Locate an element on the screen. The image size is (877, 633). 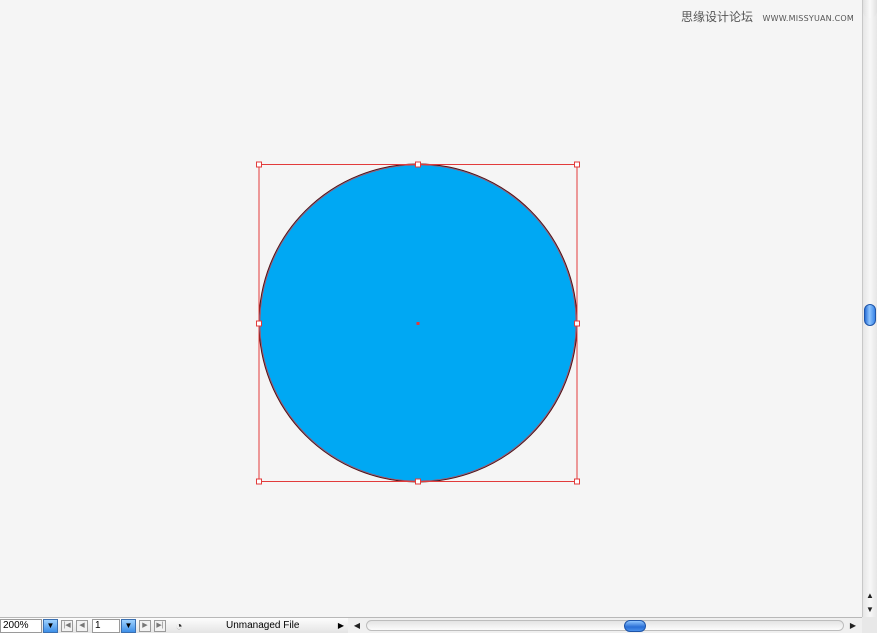
horizontal-scroll-thumb is located at coordinates (635, 626).